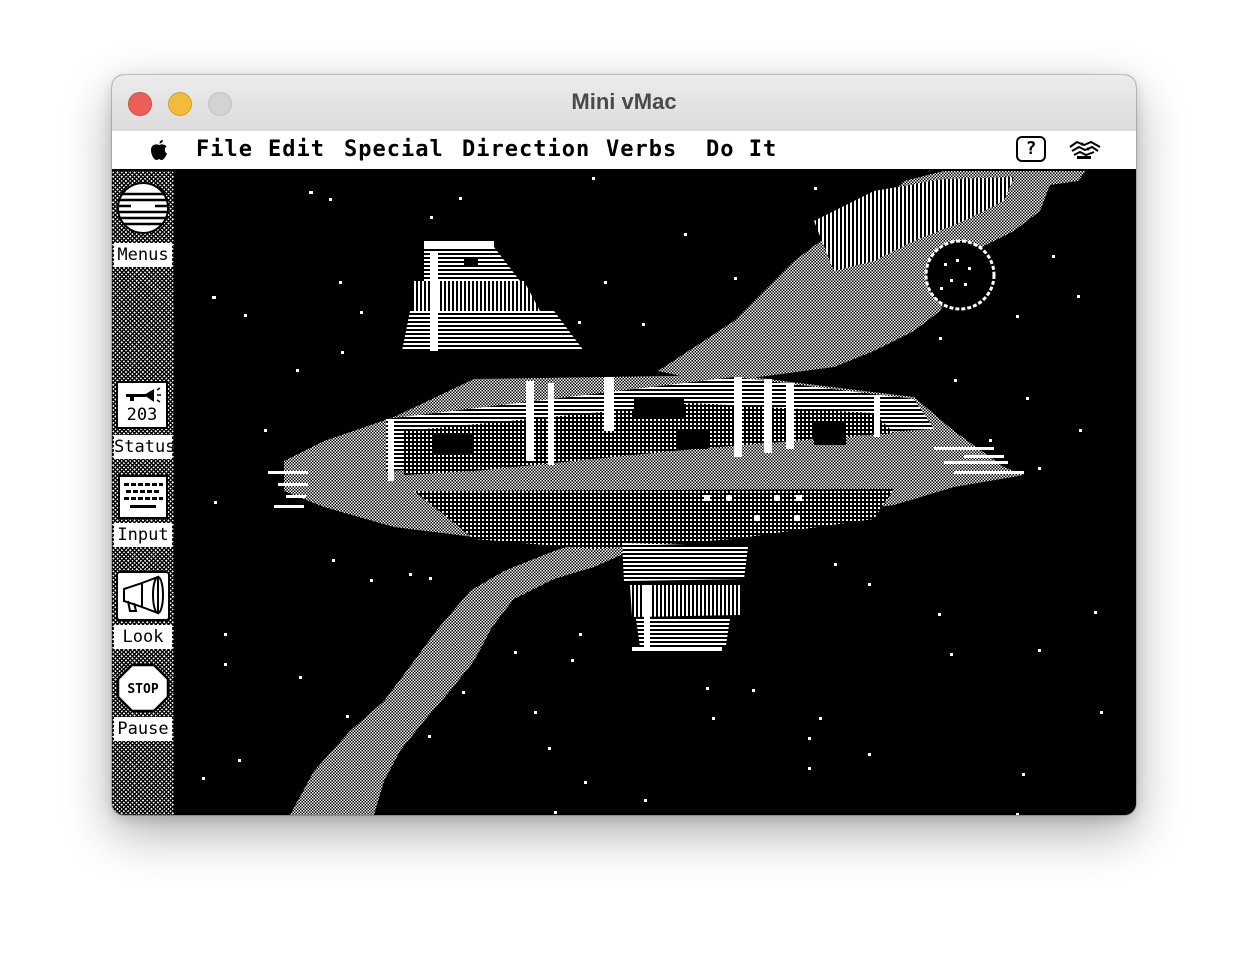  I want to click on menus-globe-icon, so click(143, 208).